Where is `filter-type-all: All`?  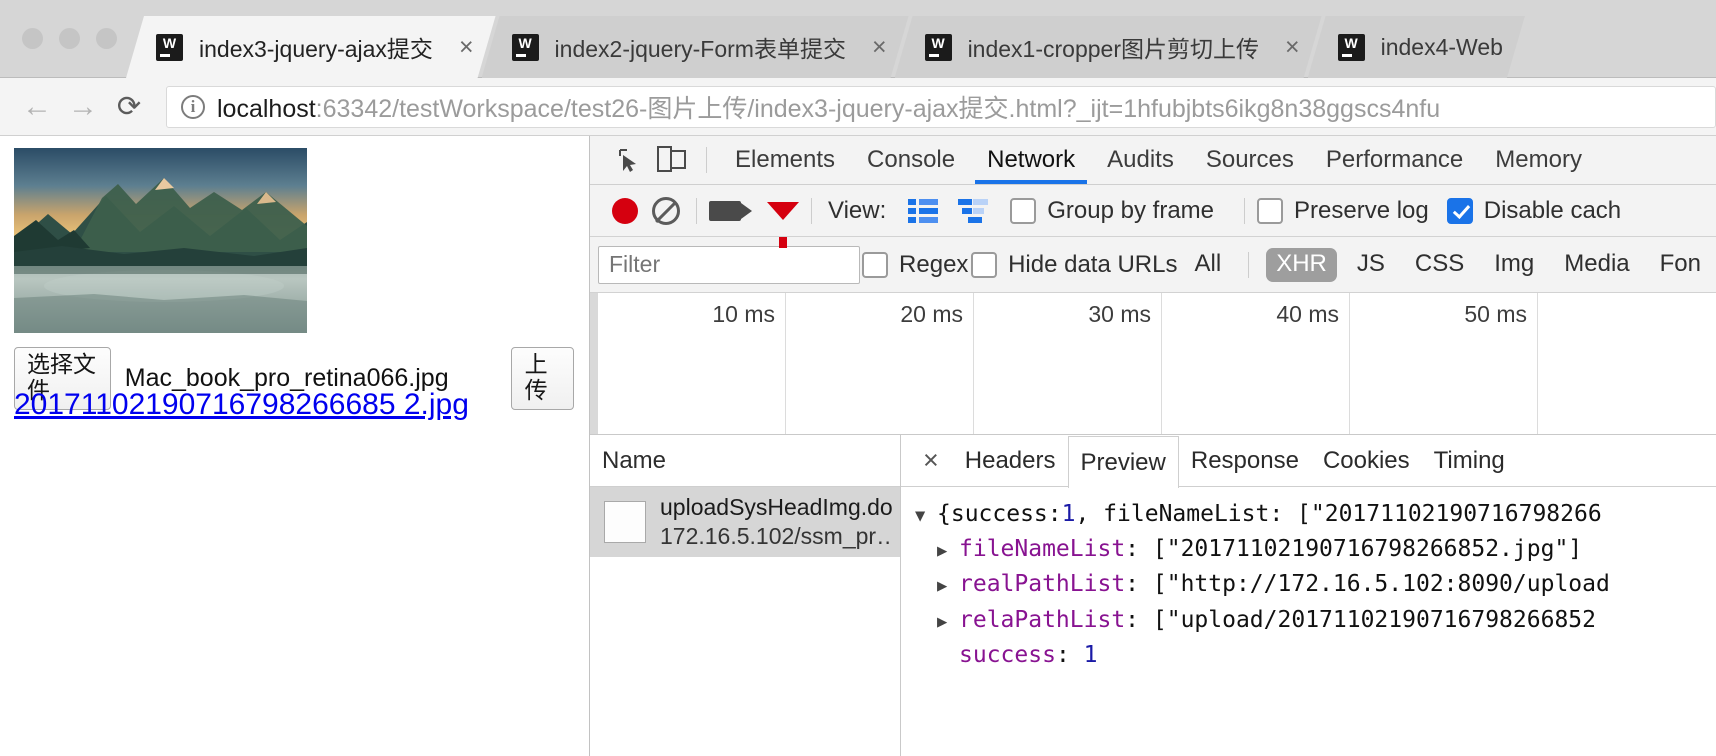 filter-type-all: All is located at coordinates (1208, 265).